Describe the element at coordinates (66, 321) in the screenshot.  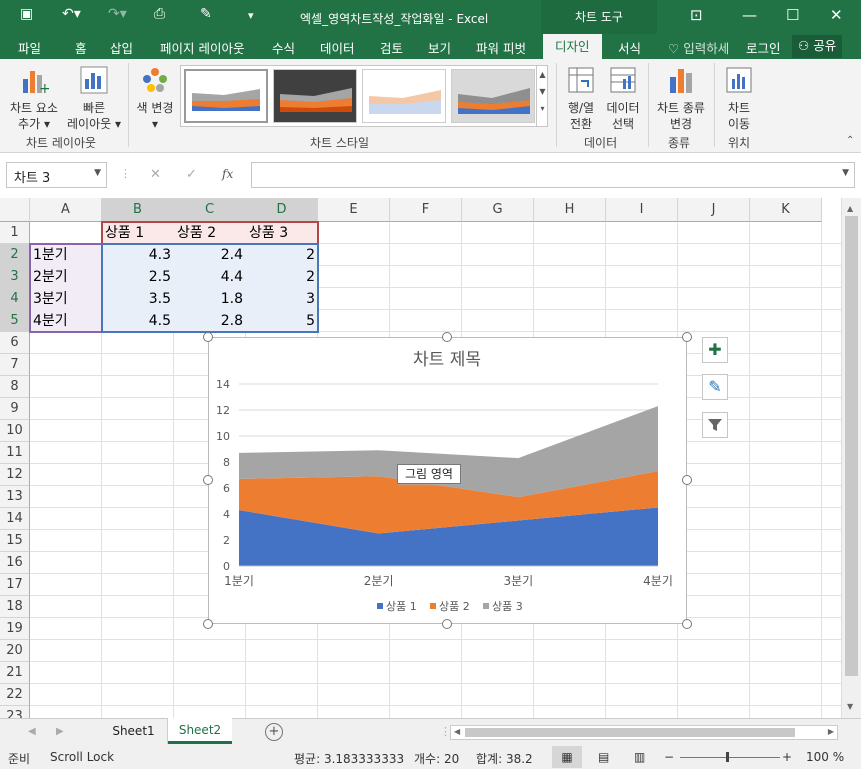
I see `category-cell: 4분기` at that location.